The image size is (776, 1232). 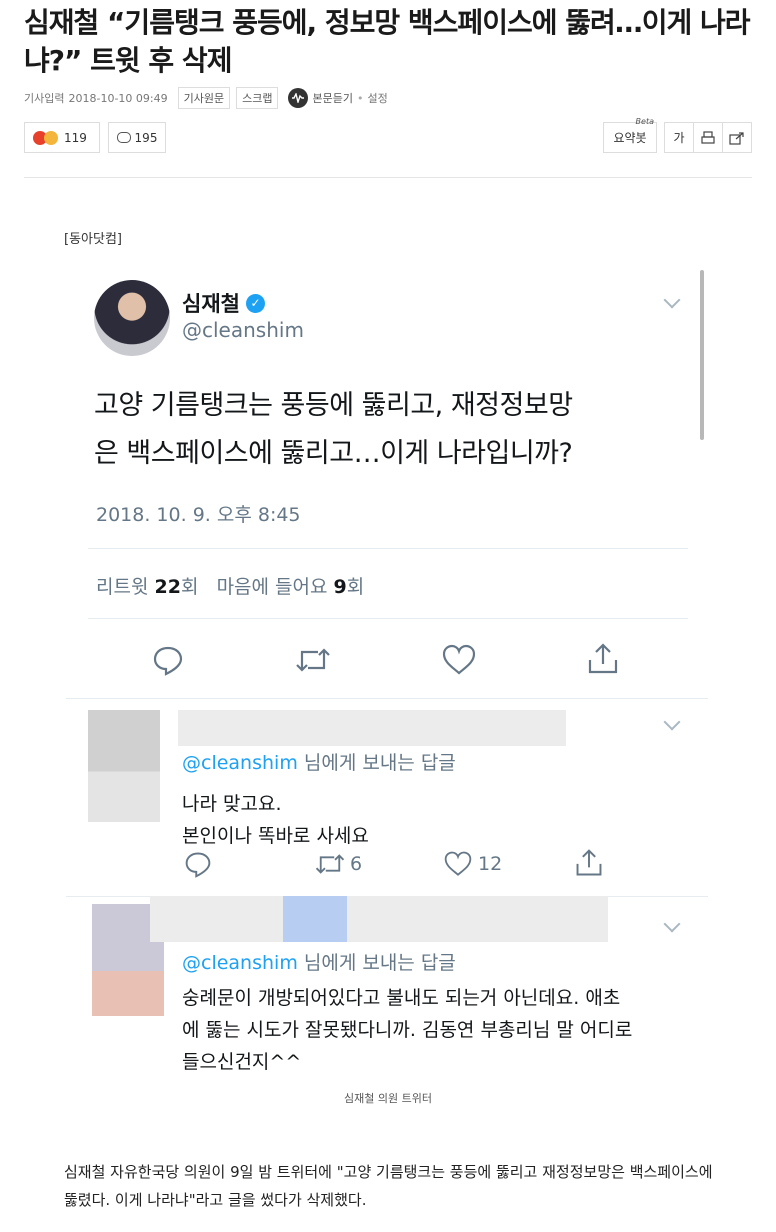 What do you see at coordinates (355, 587) in the screenshot?
I see `likes-unit: 회` at bounding box center [355, 587].